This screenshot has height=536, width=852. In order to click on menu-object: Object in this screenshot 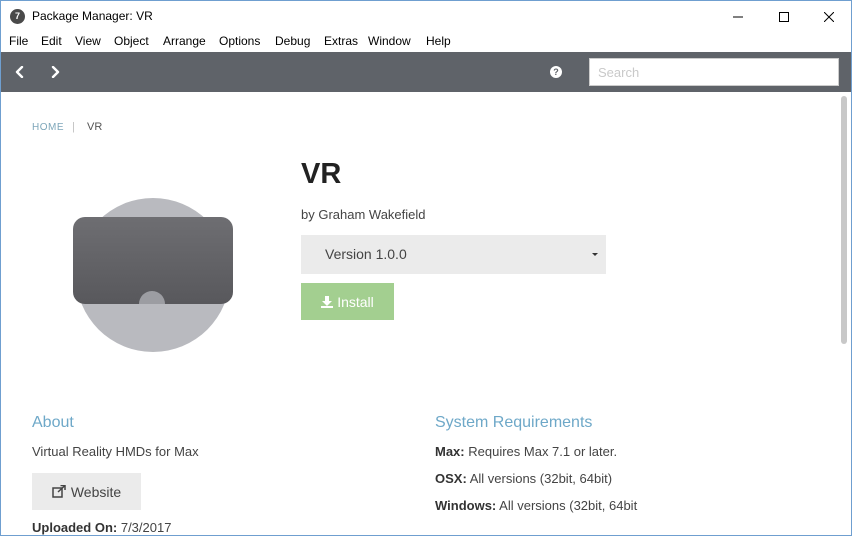, I will do `click(131, 41)`.